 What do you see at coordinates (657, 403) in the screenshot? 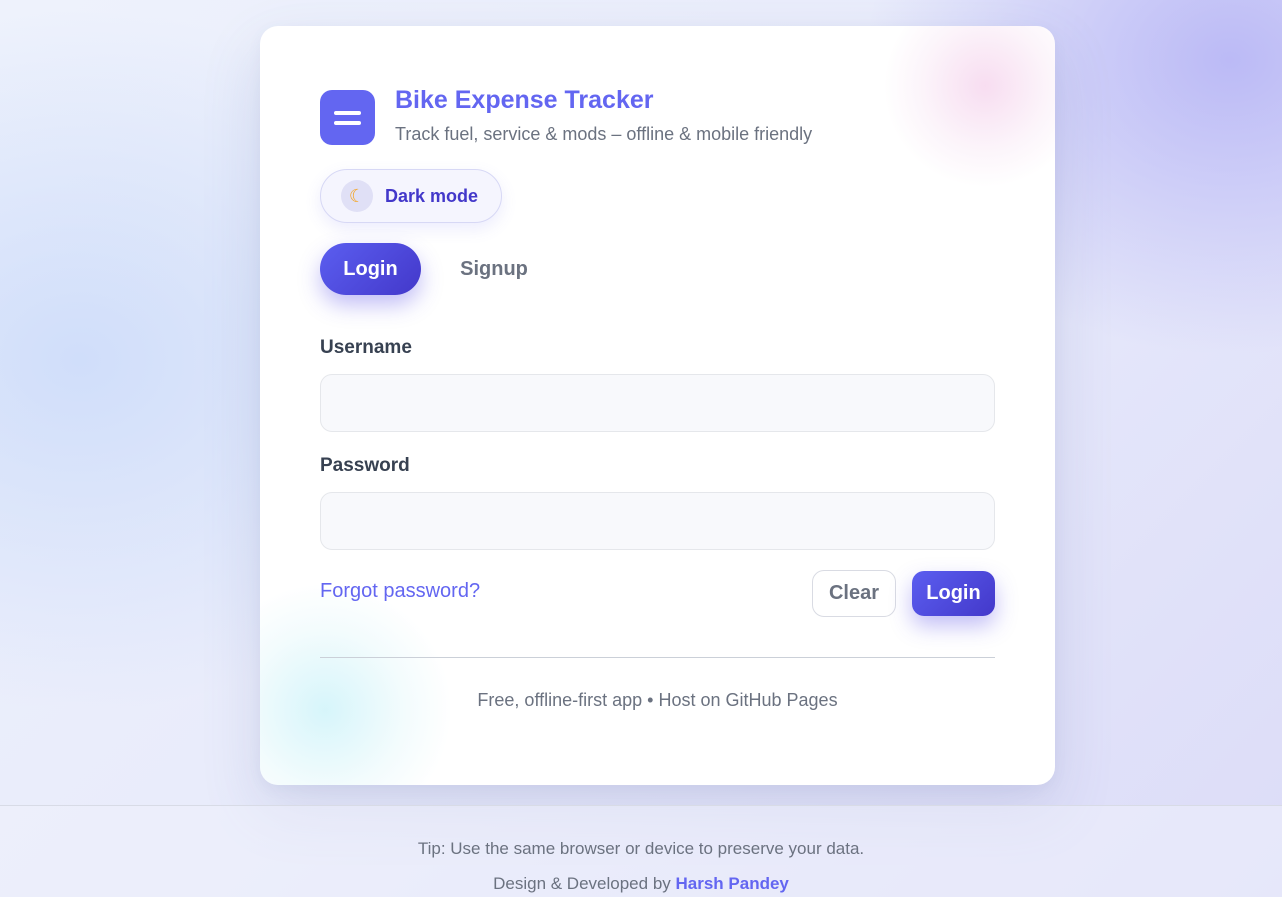
I see `username-input` at bounding box center [657, 403].